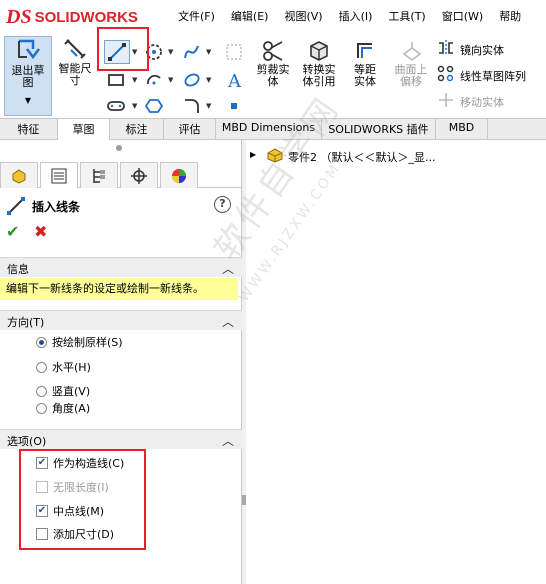 This screenshot has width=546, height=584. I want to click on trim-icon, so click(273, 51).